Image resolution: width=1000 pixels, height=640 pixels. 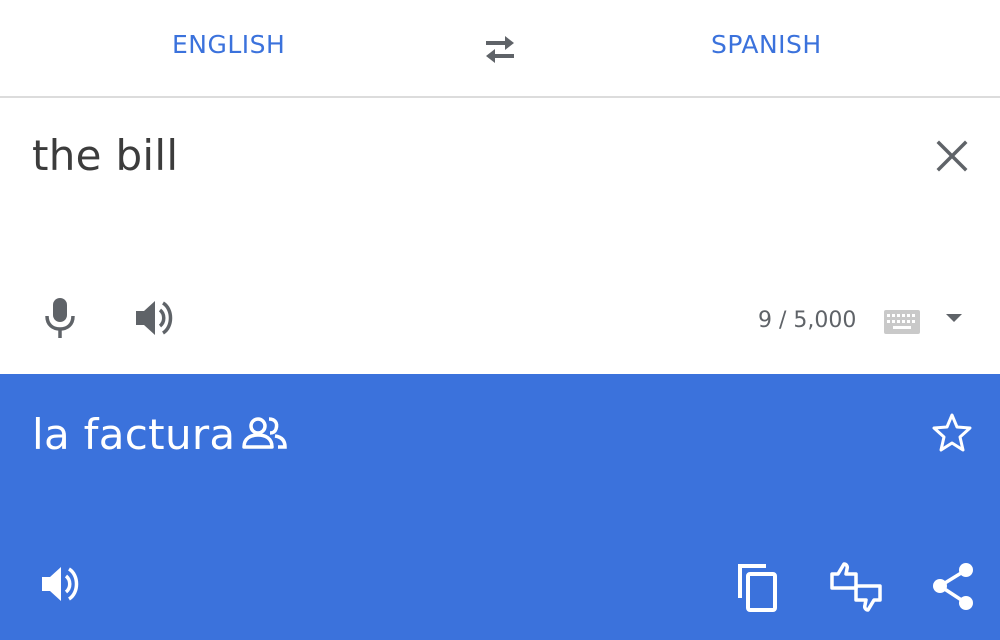 I want to click on share-translation-button, so click(x=953, y=587).